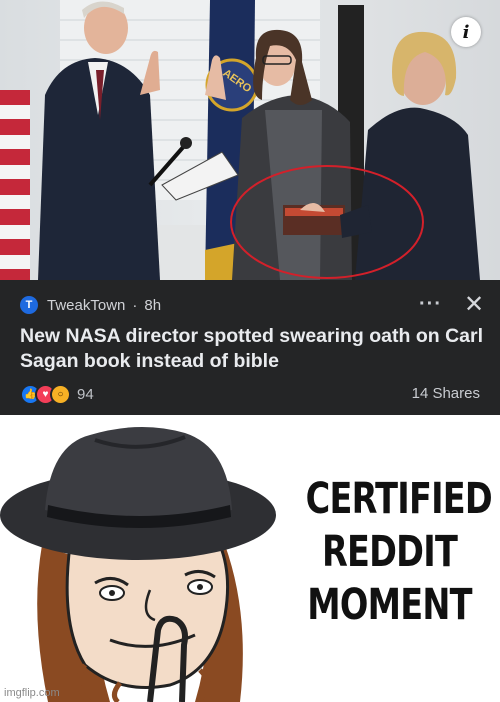 The height and width of the screenshot is (702, 500). I want to click on shares-count: 14 Shares, so click(446, 393).